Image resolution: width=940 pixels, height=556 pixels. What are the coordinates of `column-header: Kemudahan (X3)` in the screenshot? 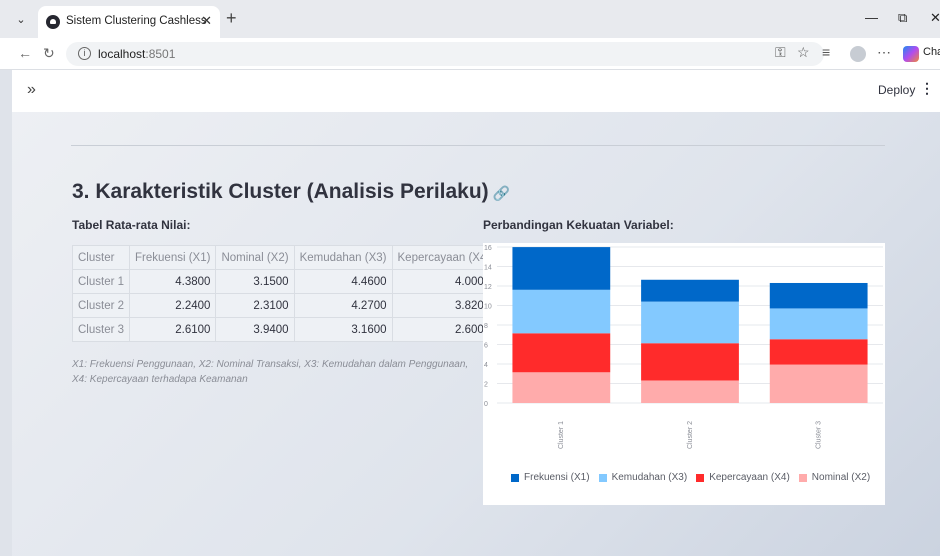 It's located at (343, 257).